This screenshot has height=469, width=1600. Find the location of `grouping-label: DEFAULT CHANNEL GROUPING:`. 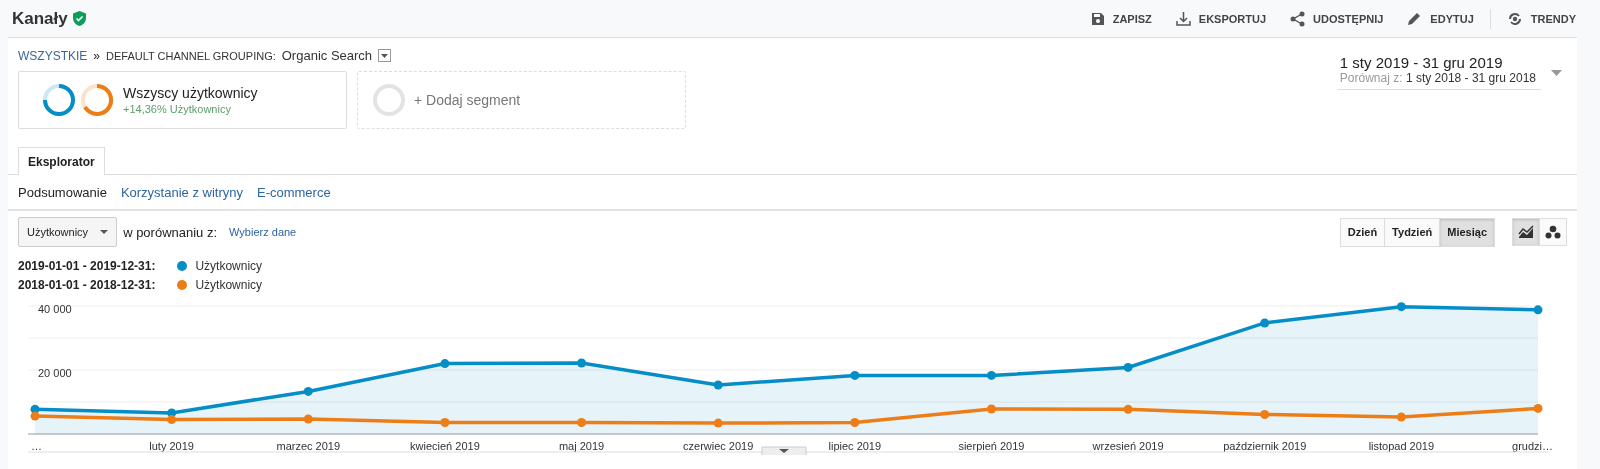

grouping-label: DEFAULT CHANNEL GROUPING: is located at coordinates (191, 55).